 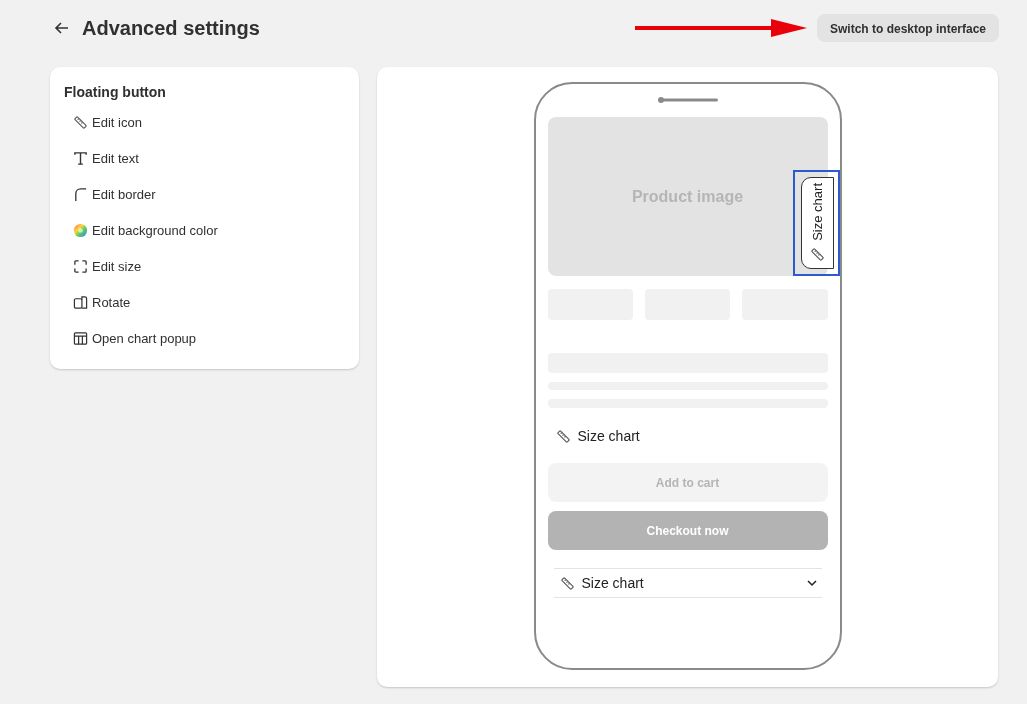 I want to click on menu-item: Edit text, so click(x=104, y=158).